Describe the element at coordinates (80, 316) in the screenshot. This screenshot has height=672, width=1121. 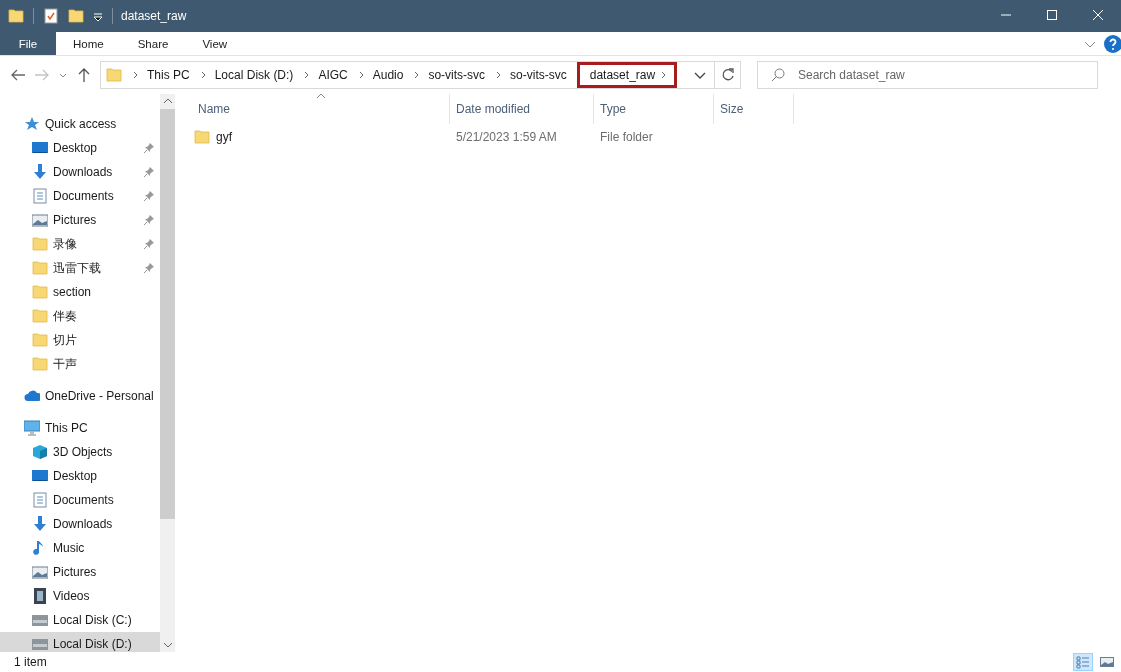
I see `sidebar-item: 伴奏` at that location.